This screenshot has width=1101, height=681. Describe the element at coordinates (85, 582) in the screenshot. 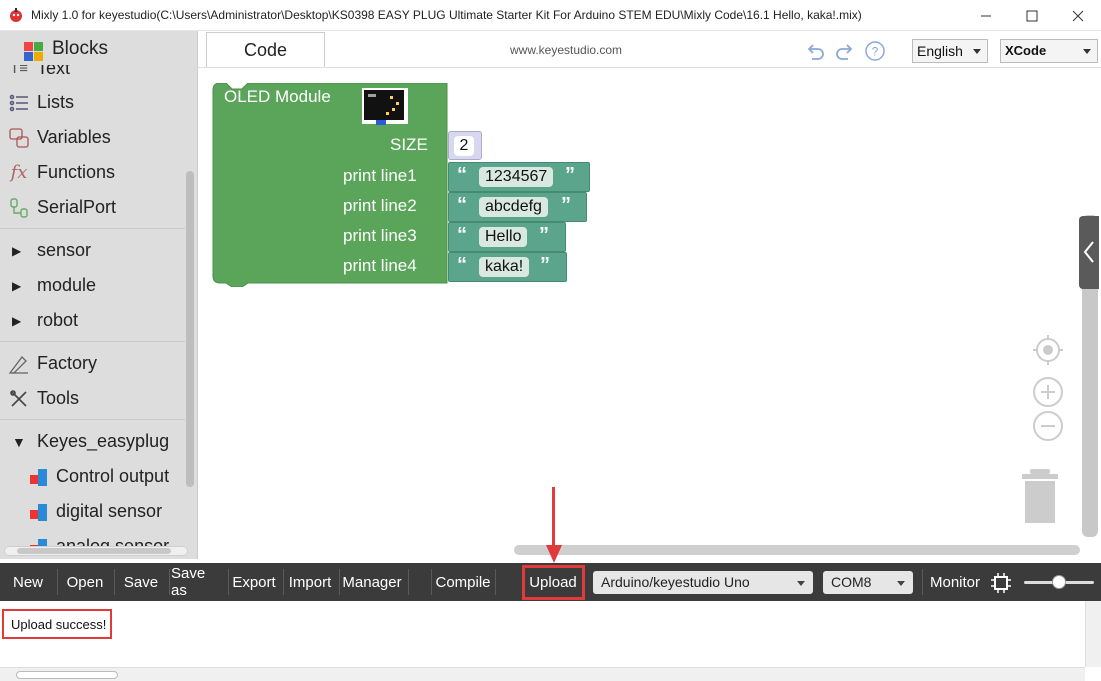

I see `open-button: Open` at that location.